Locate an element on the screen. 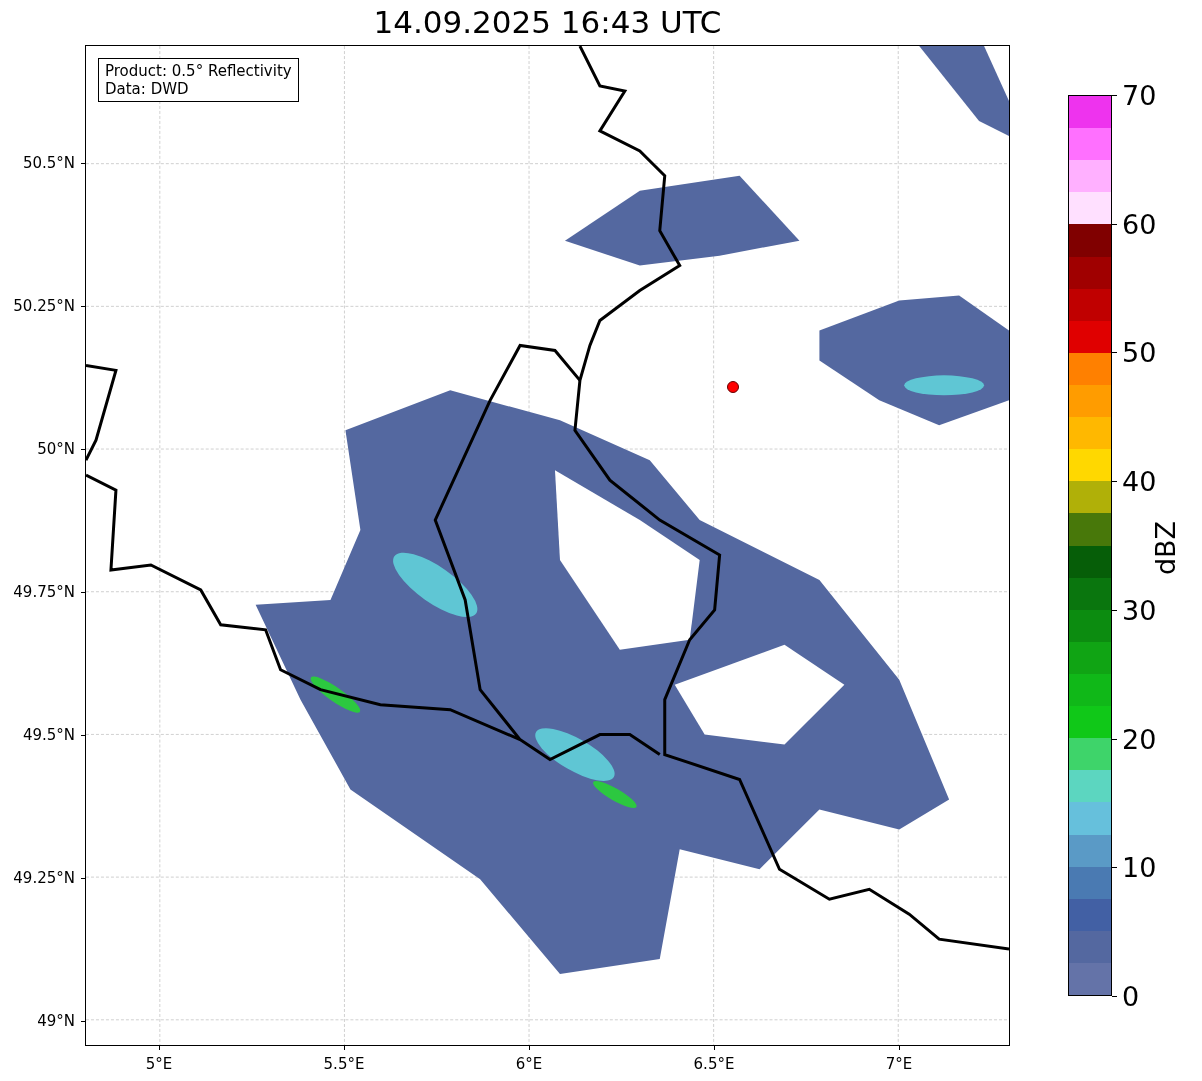 Image resolution: width=1202 pixels, height=1081 pixels. tick-mark is located at coordinates (1114, 996).